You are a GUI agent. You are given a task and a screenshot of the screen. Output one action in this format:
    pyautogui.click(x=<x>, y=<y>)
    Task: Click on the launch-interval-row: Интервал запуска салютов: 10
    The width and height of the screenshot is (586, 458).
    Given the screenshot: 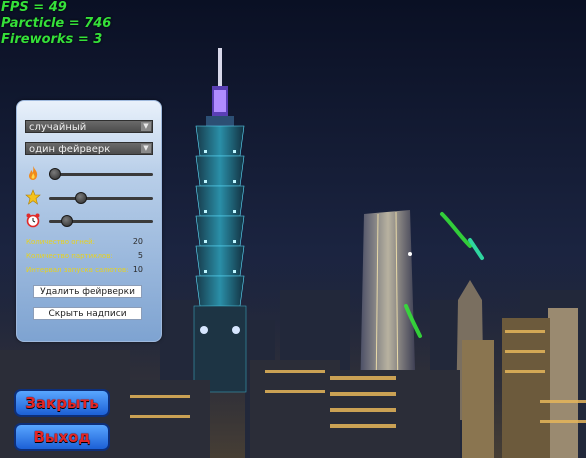 What is the action you would take?
    pyautogui.click(x=91, y=270)
    